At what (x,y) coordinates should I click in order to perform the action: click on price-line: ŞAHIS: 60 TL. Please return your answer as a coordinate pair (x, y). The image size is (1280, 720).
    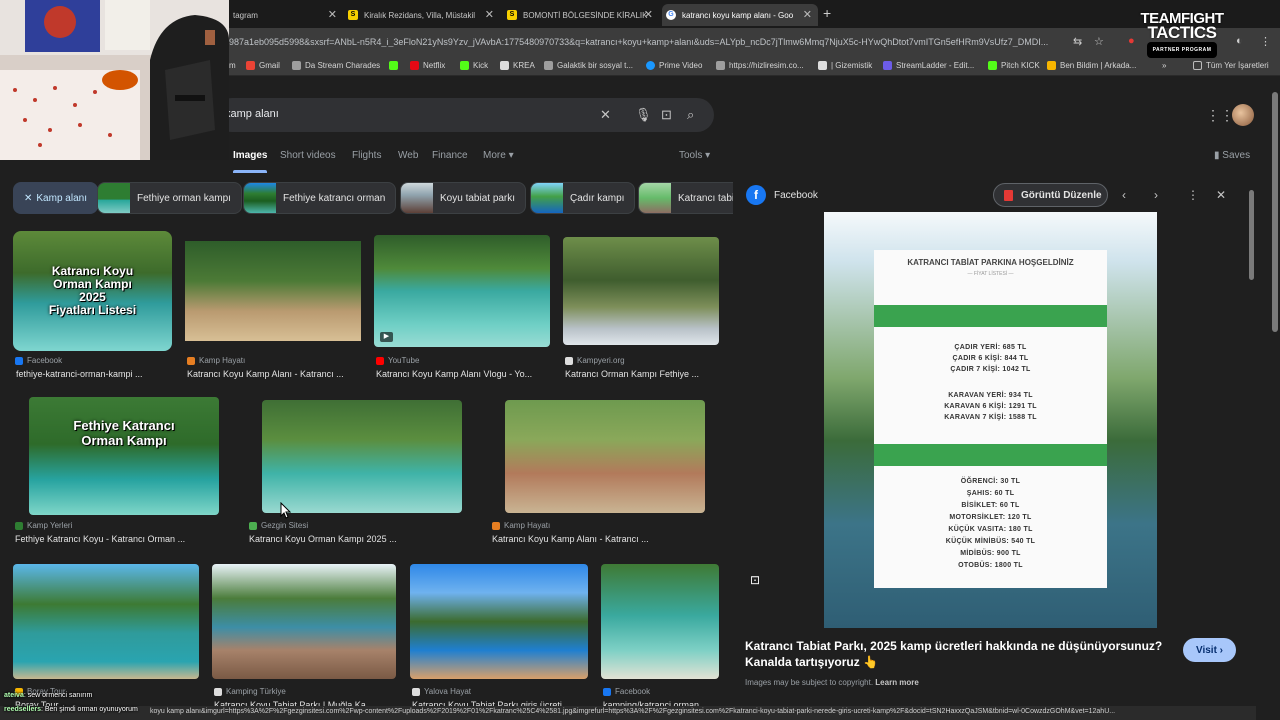
    Looking at the image, I should click on (990, 493).